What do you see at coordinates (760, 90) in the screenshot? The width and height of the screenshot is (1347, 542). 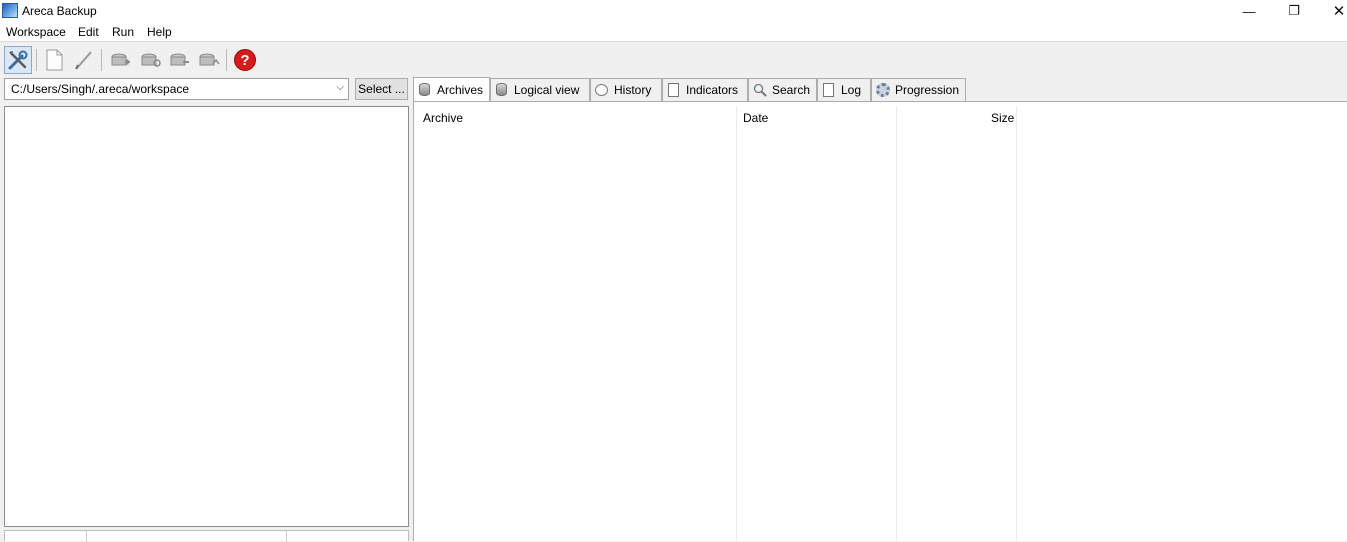 I see `magnifier-icon` at bounding box center [760, 90].